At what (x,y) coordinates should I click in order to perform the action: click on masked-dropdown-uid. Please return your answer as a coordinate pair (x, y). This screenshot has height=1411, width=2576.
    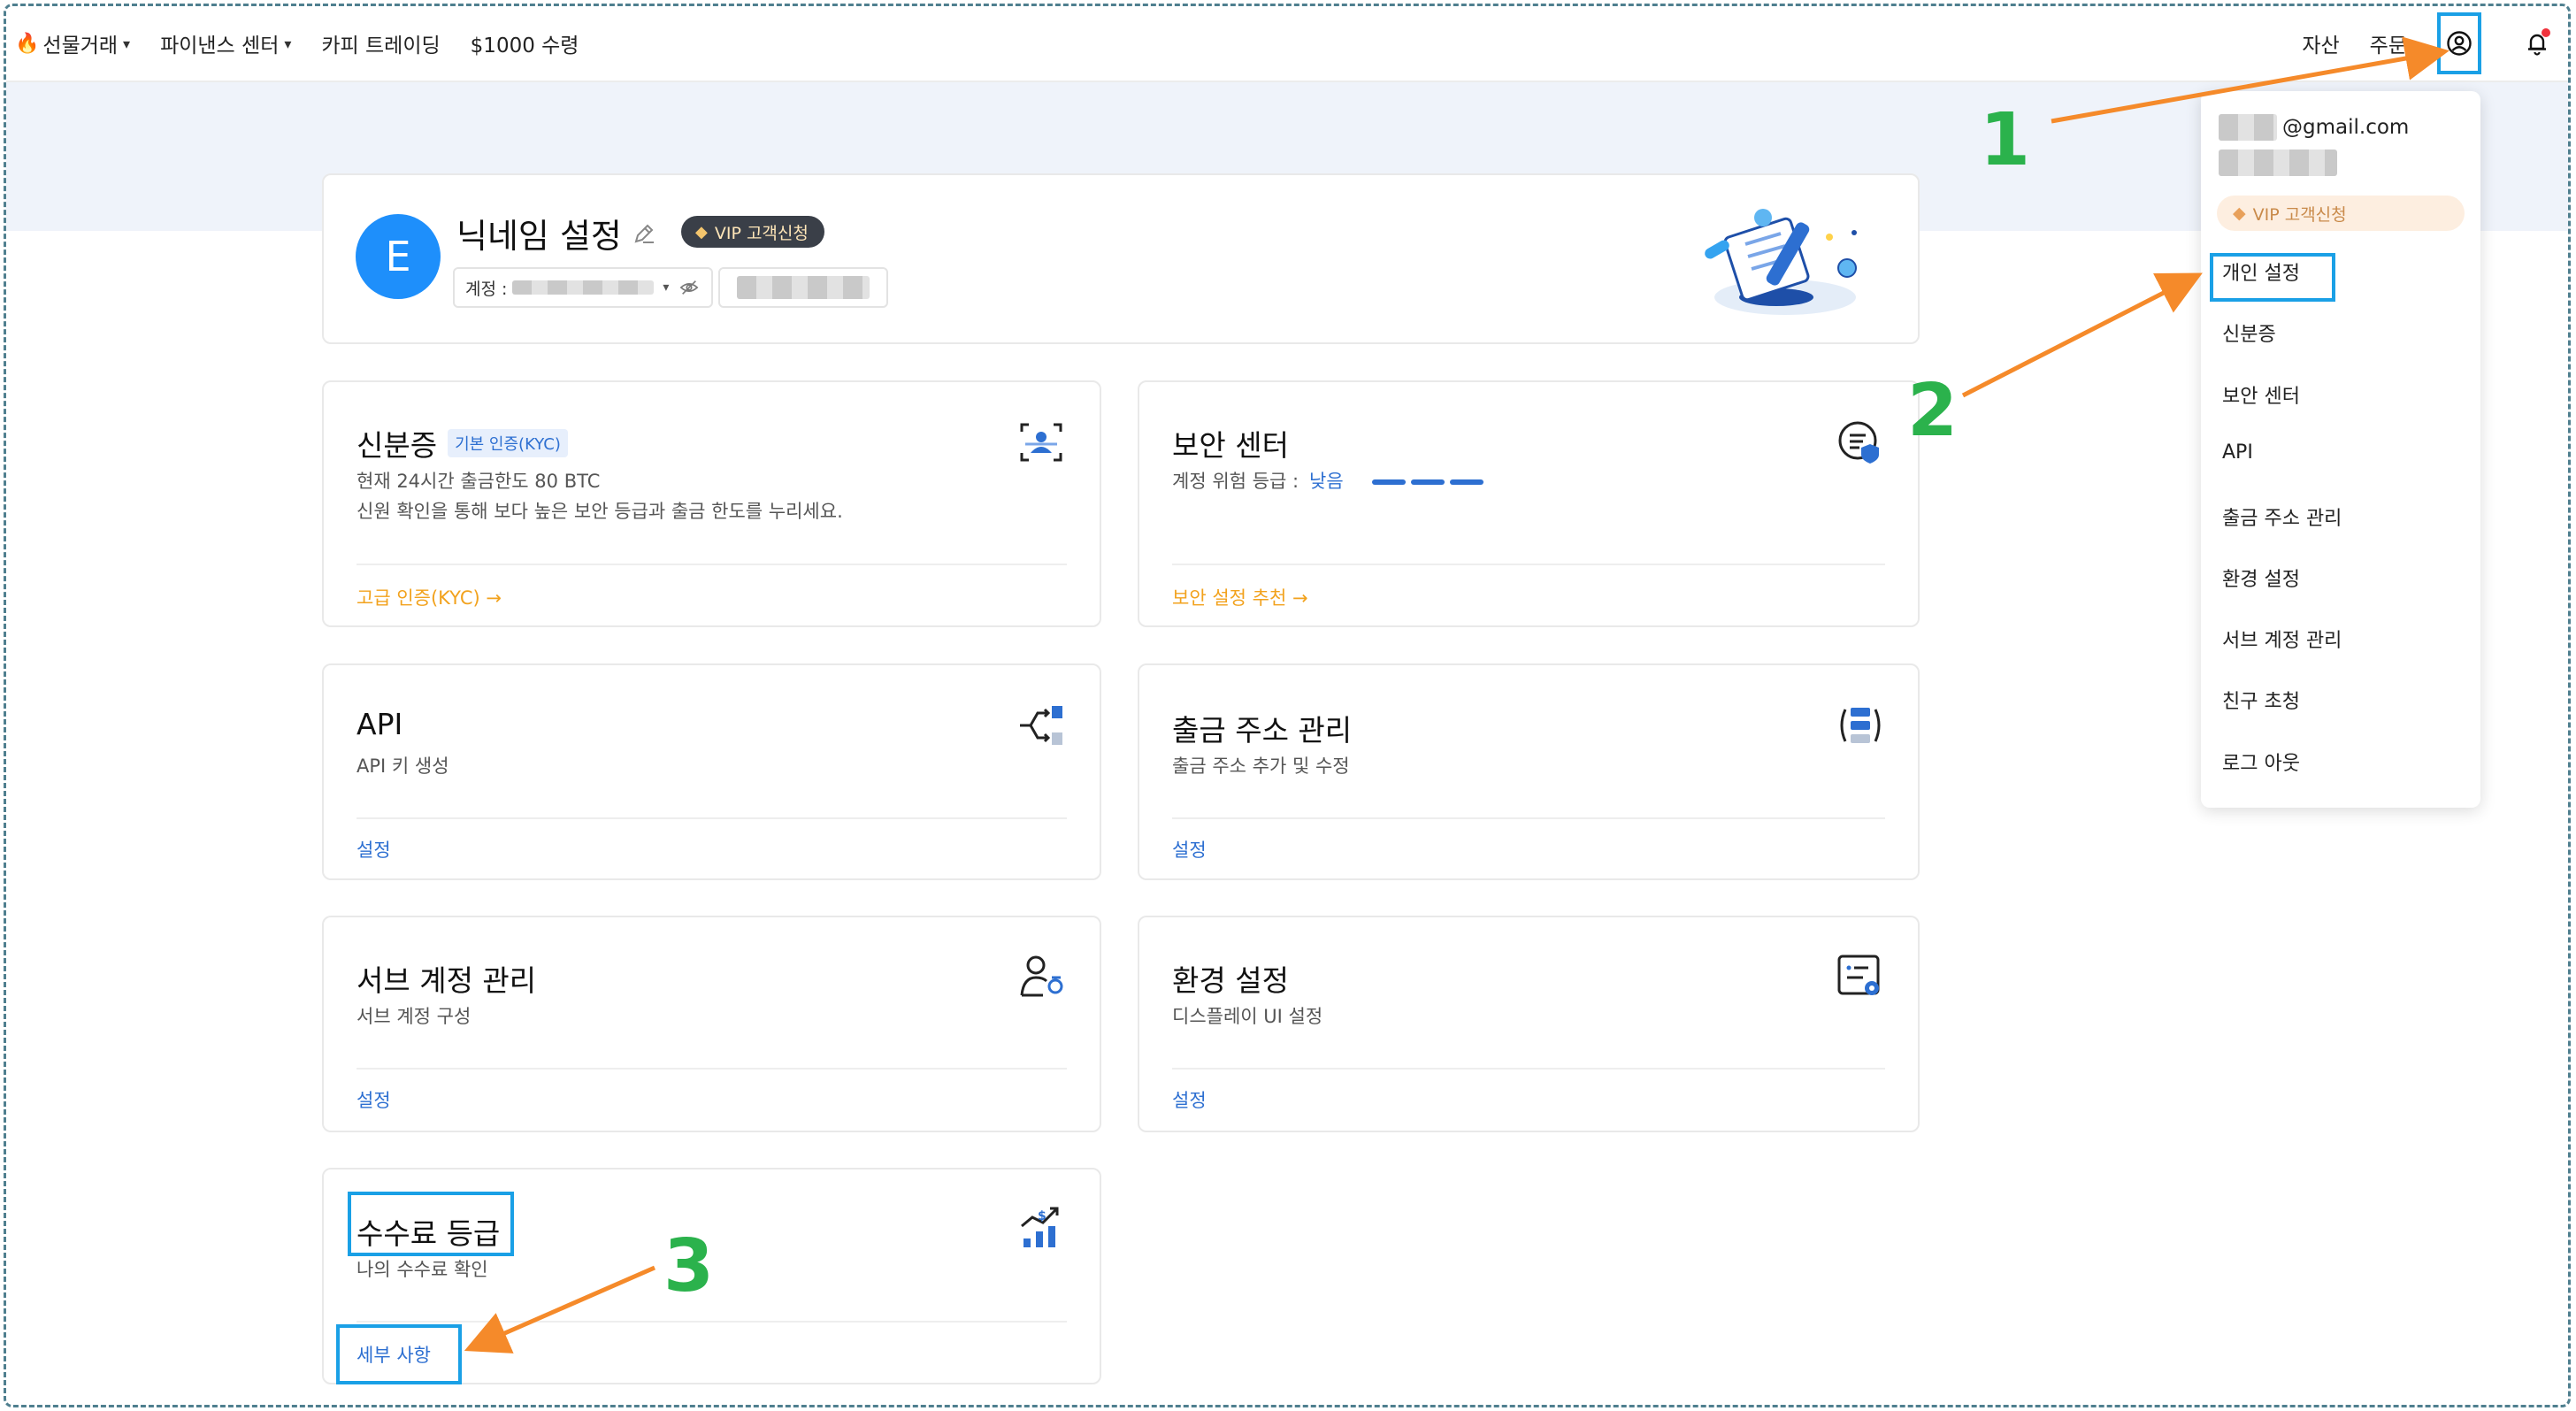
    Looking at the image, I should click on (2278, 163).